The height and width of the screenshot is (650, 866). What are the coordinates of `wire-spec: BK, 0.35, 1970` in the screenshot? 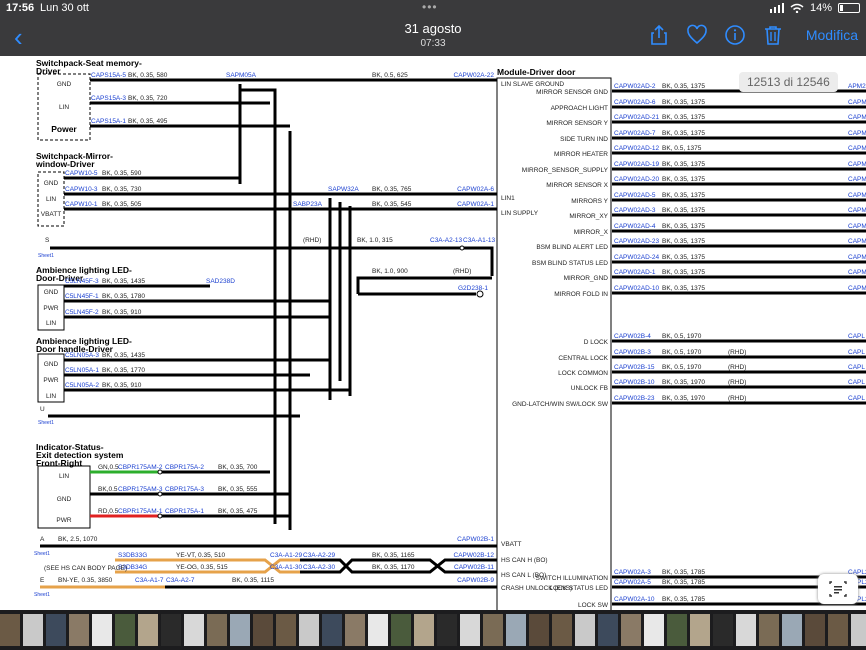 It's located at (683, 398).